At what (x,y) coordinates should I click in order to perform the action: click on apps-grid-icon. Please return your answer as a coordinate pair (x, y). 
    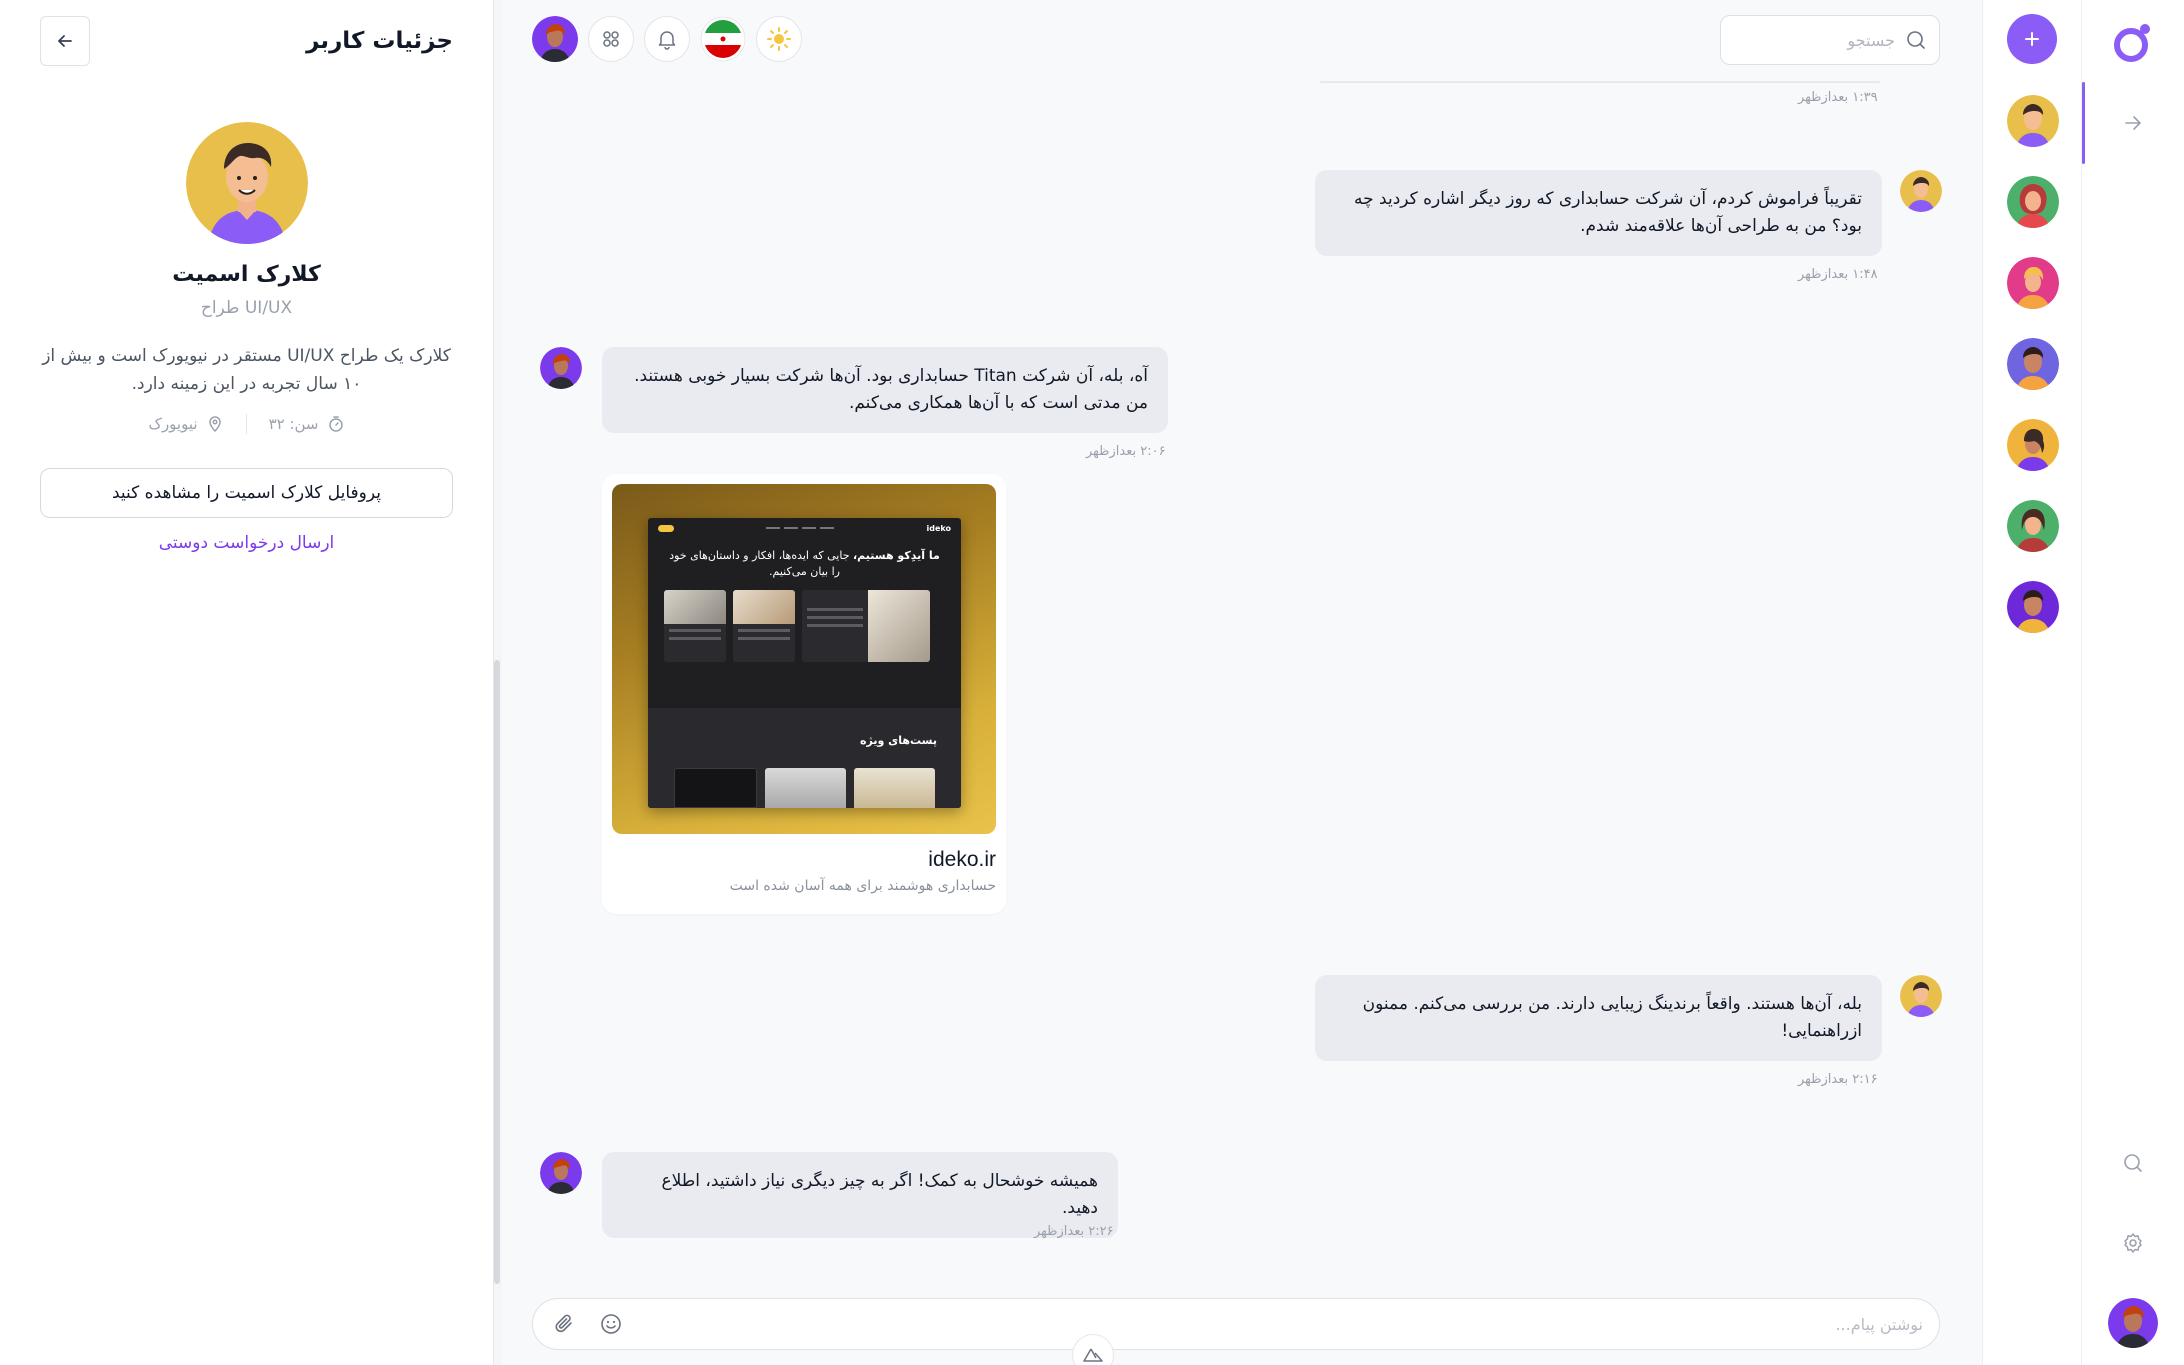
    Looking at the image, I should click on (611, 39).